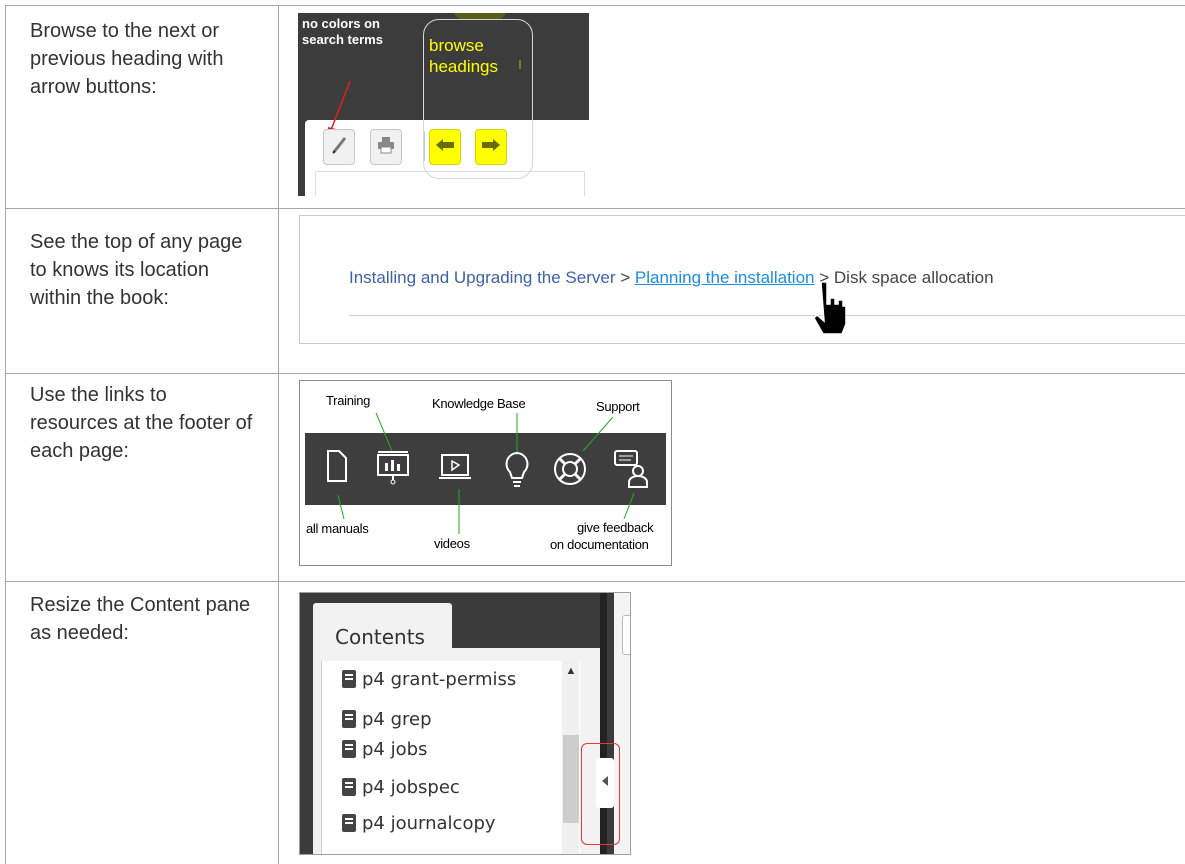 Image resolution: width=1185 pixels, height=864 pixels. I want to click on list-item: p4 grant-permiss, so click(449, 679).